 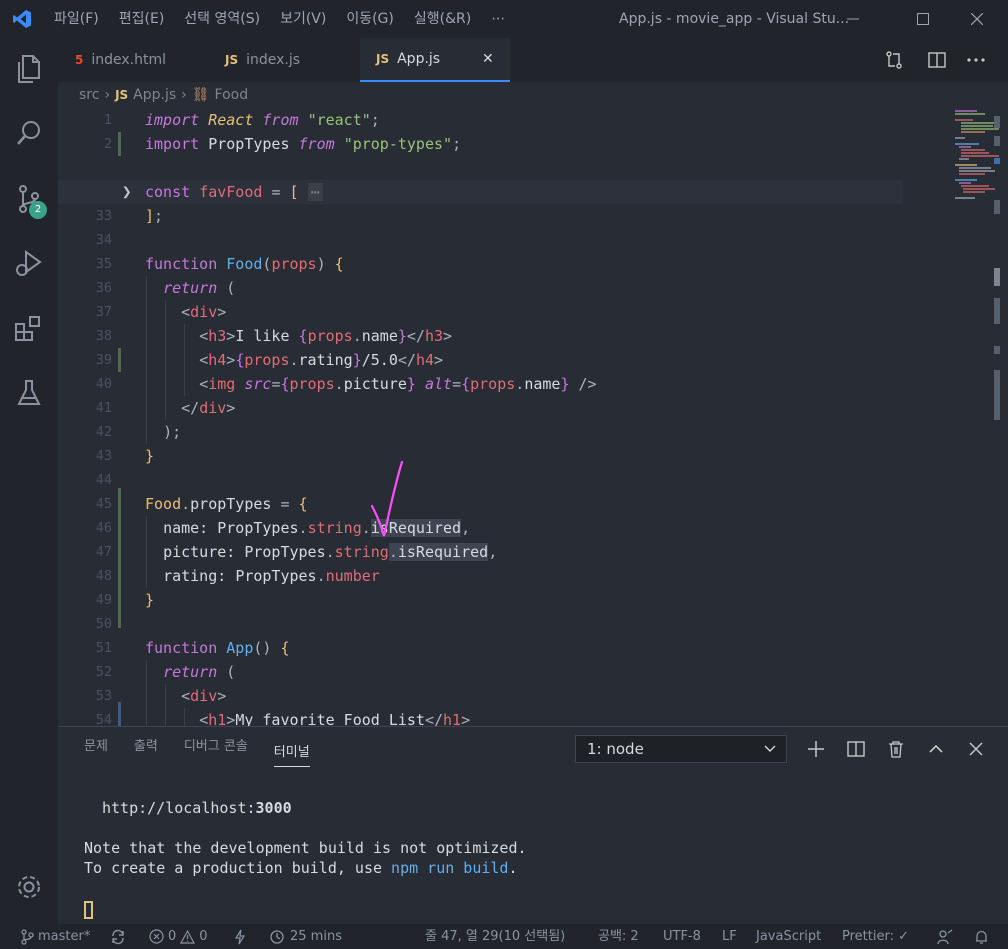 I want to click on branch-status: master*, so click(x=55, y=936).